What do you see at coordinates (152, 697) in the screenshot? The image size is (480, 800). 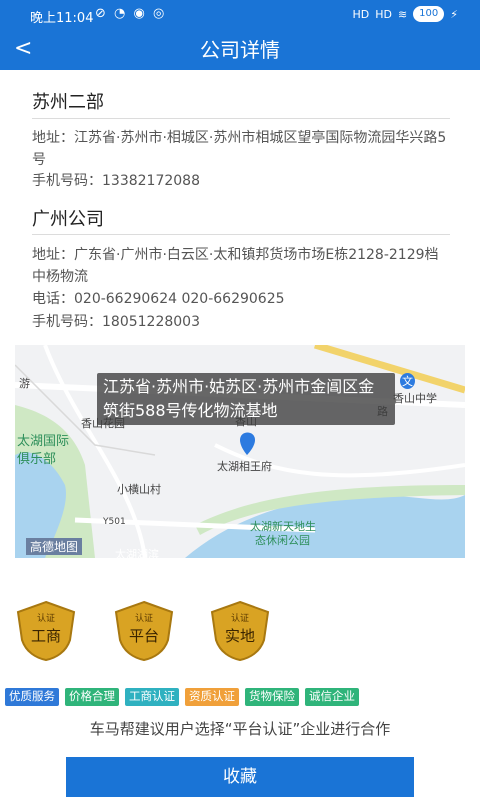 I see `tag-business-cert: 工商认证` at bounding box center [152, 697].